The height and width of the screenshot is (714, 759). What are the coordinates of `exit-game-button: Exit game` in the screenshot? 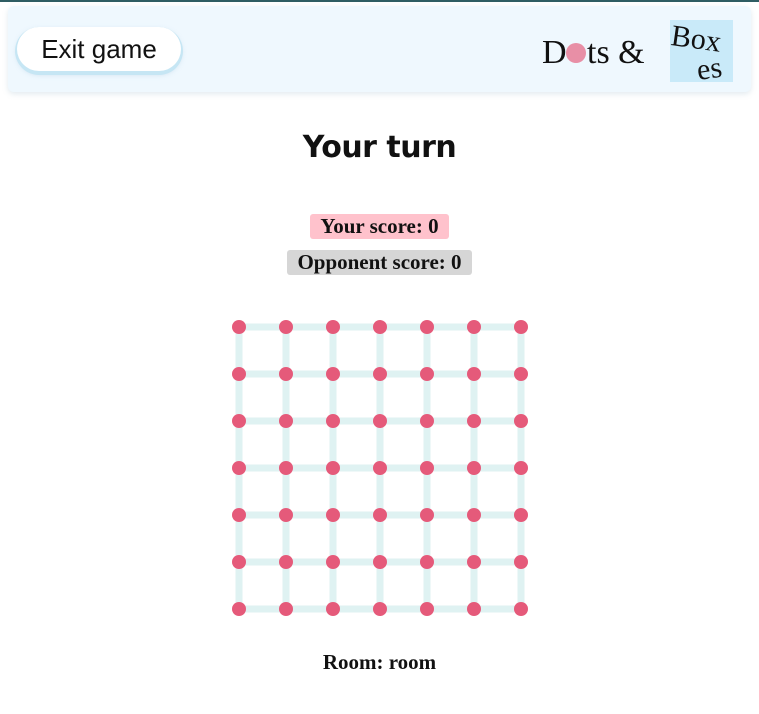 It's located at (99, 49).